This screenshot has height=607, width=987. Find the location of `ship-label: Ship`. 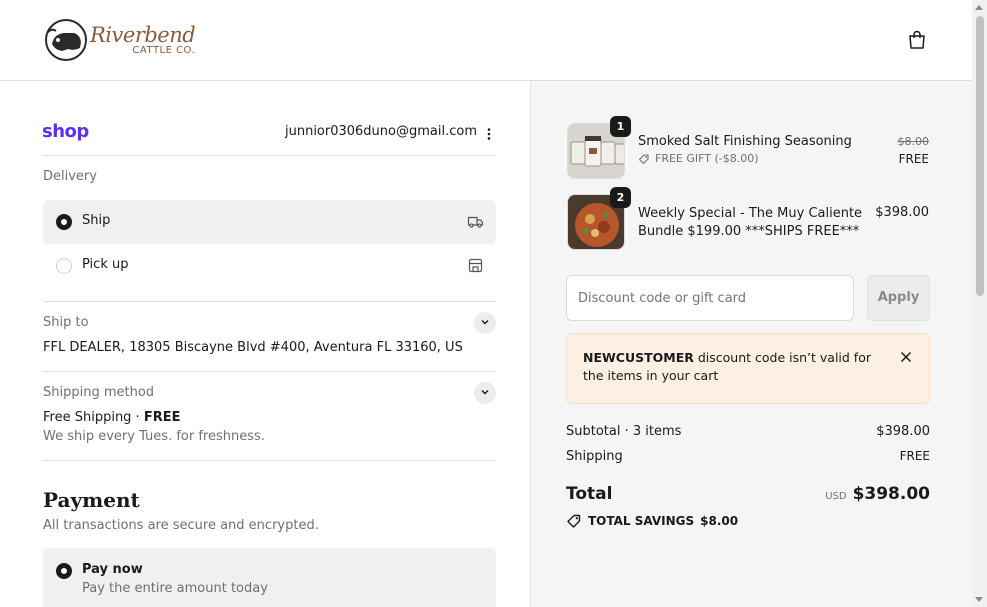

ship-label: Ship is located at coordinates (96, 220).